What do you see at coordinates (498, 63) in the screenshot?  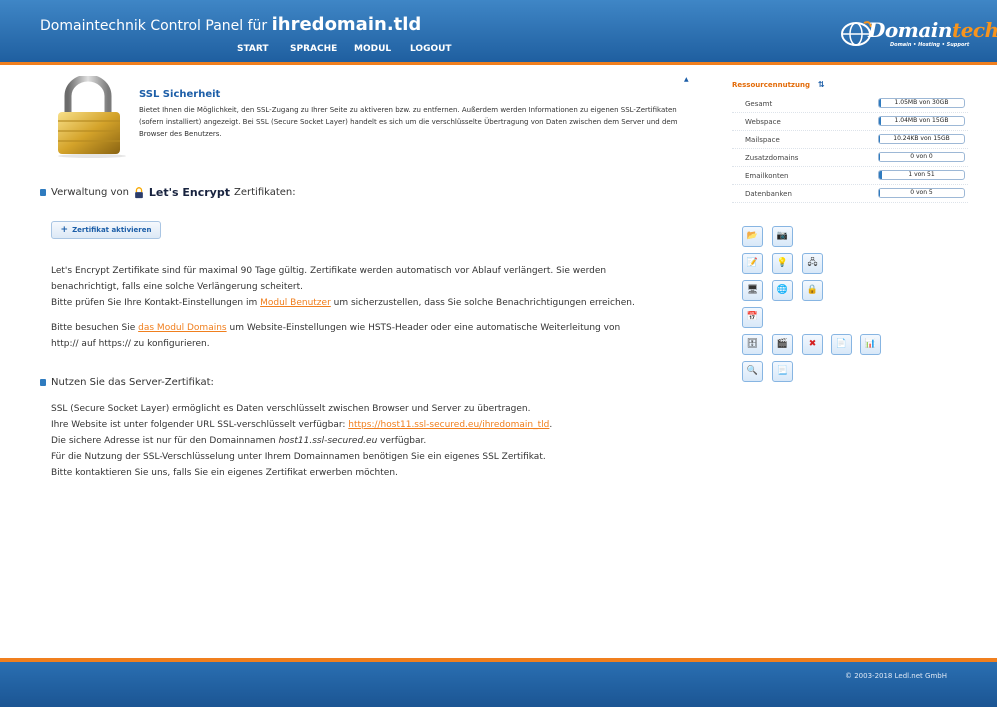 I see `header-divider` at bounding box center [498, 63].